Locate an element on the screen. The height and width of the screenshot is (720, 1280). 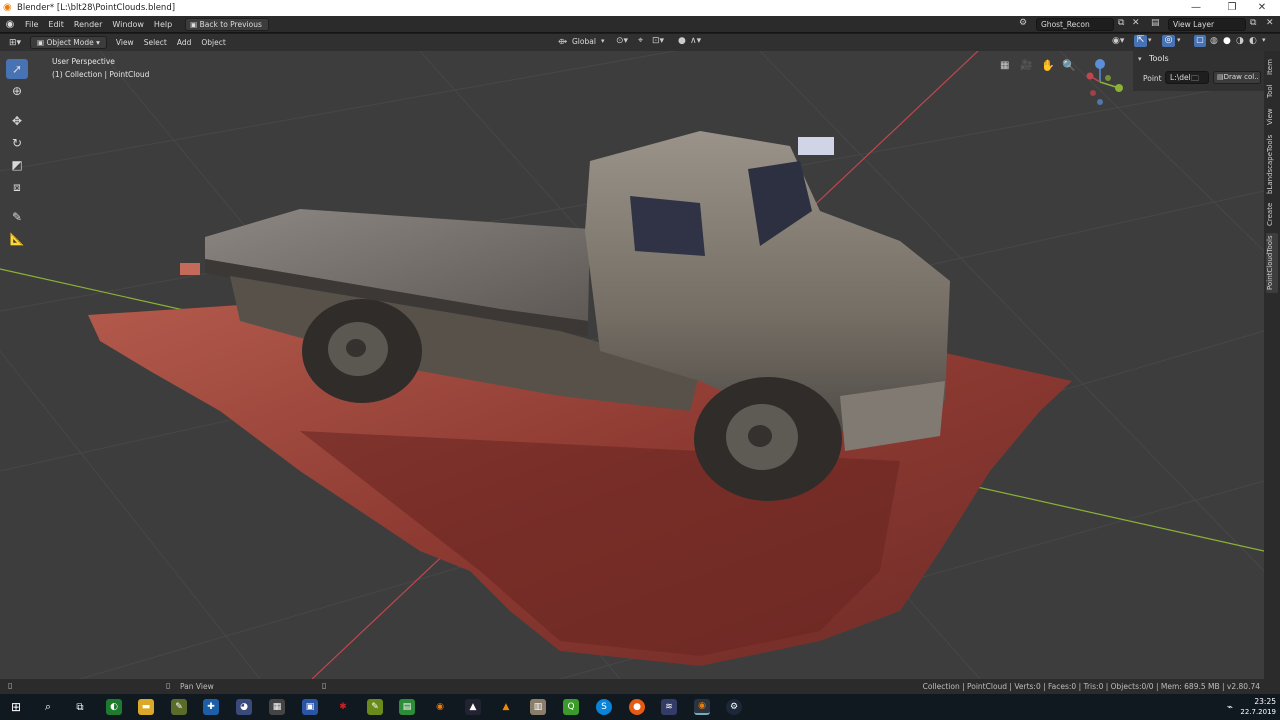
app-icon-green: ◐ is located at coordinates (114, 707).